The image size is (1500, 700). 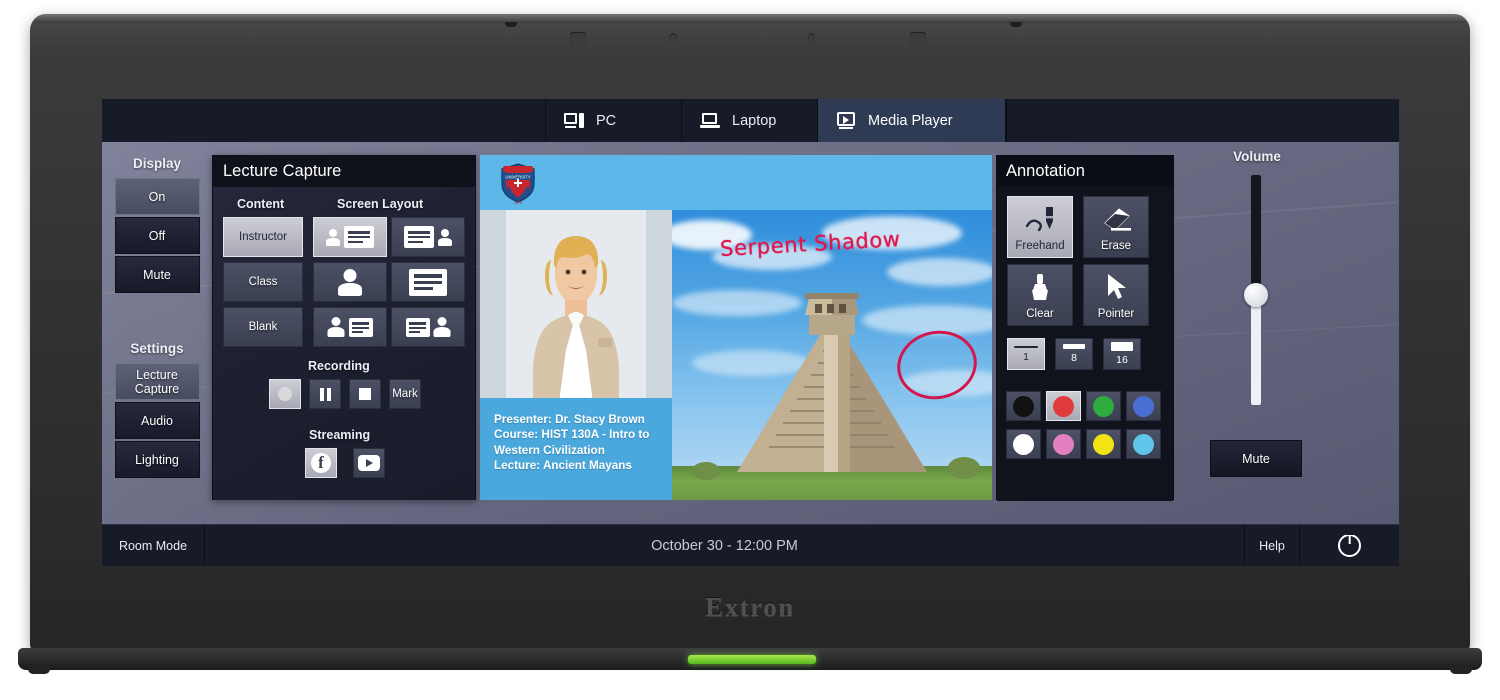 I want to click on source-tab-bar: PC Laptop Media Player, so click(x=750, y=120).